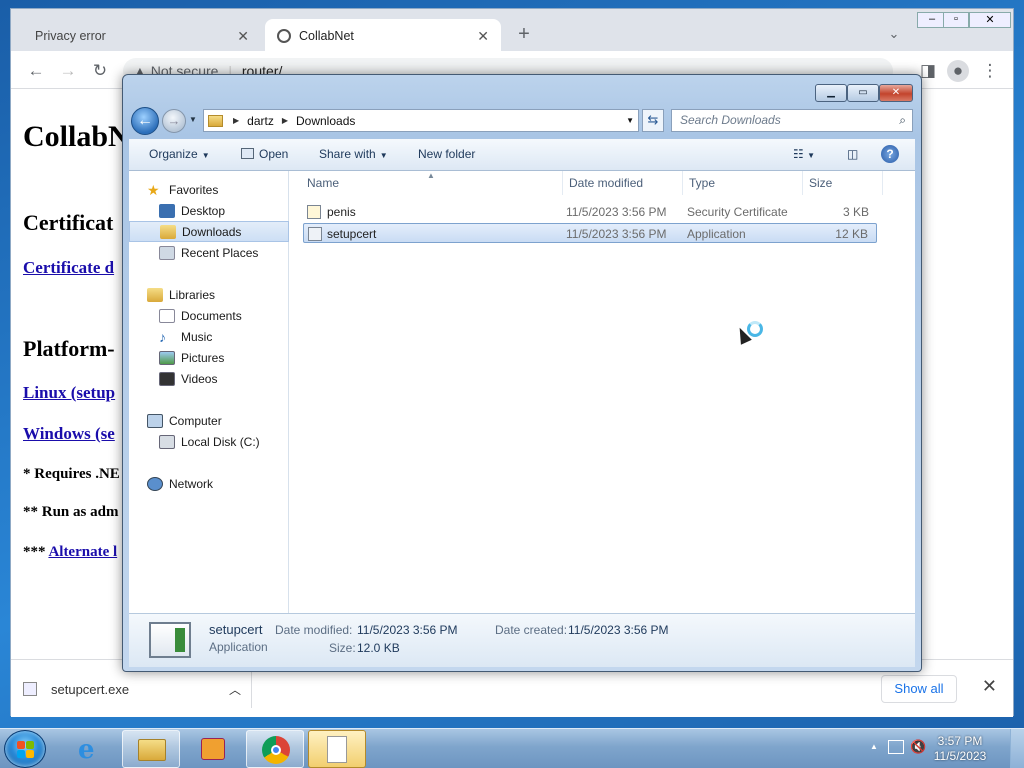 This screenshot has height=768, width=1024. What do you see at coordinates (990, 71) in the screenshot?
I see `menu-kebab-icon: ⋮` at bounding box center [990, 71].